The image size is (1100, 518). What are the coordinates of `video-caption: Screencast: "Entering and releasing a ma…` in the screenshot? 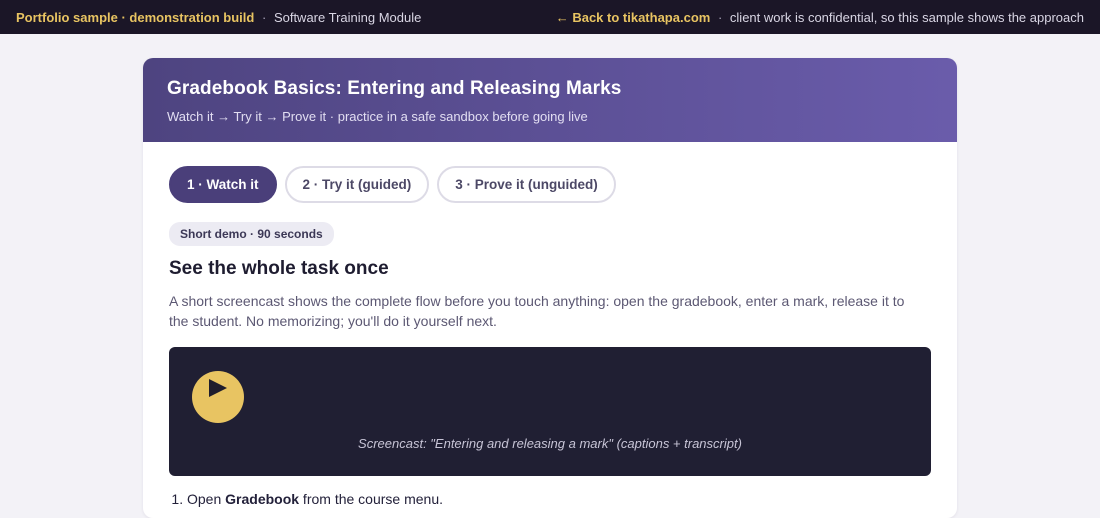 It's located at (550, 443).